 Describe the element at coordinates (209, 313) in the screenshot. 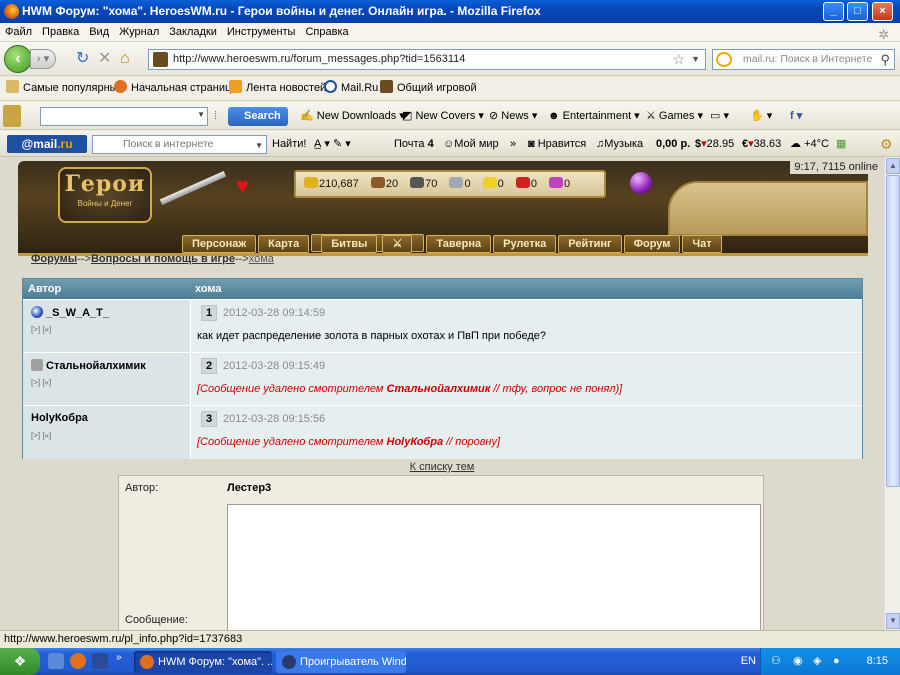

I see `post-number: 1` at that location.